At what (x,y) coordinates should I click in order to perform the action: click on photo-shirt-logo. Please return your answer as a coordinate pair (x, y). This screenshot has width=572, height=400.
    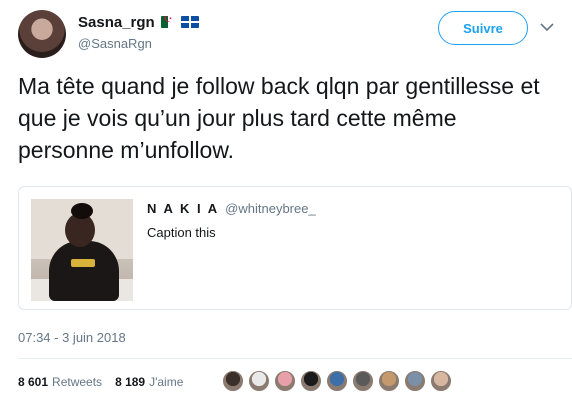
    Looking at the image, I should click on (83, 263).